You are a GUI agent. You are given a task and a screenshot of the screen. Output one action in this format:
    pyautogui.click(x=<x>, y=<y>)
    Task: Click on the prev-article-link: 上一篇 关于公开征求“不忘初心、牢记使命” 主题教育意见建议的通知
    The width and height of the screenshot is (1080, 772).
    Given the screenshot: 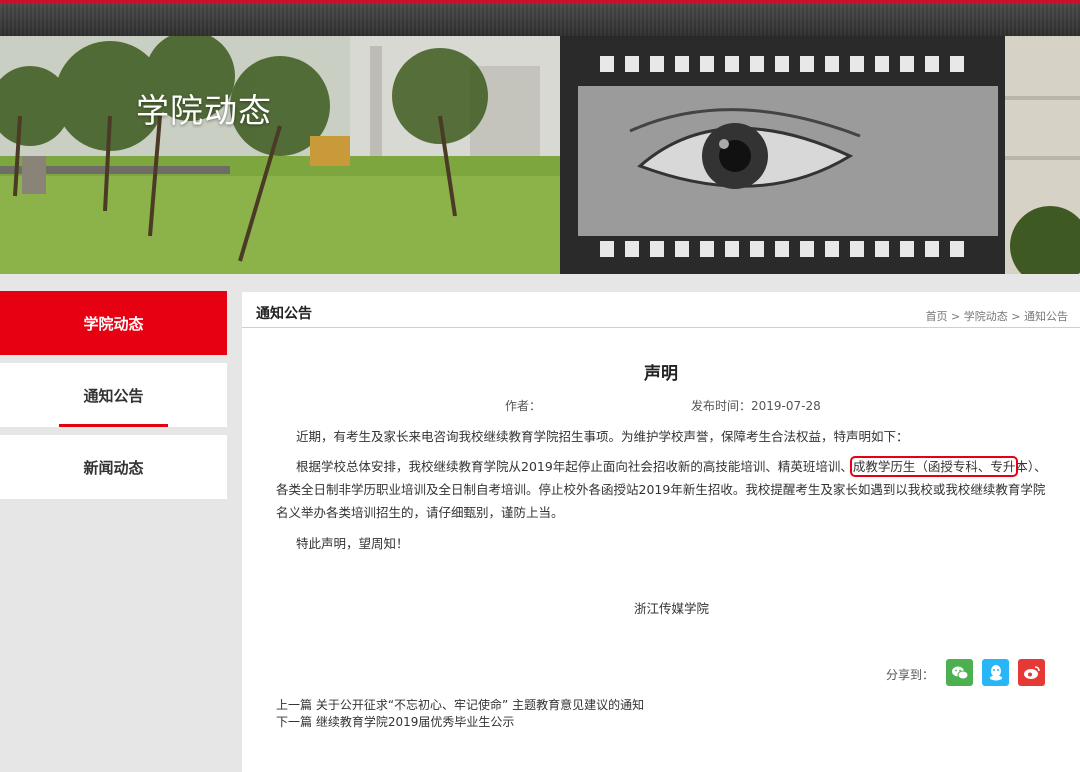 What is the action you would take?
    pyautogui.click(x=460, y=704)
    